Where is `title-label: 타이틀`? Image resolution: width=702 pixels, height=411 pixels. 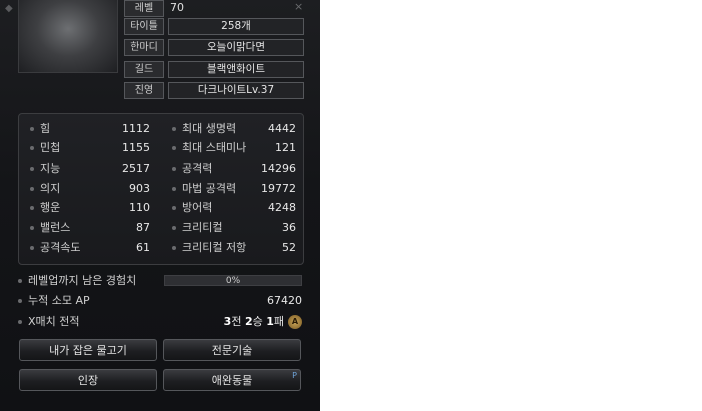 title-label: 타이틀 is located at coordinates (144, 26).